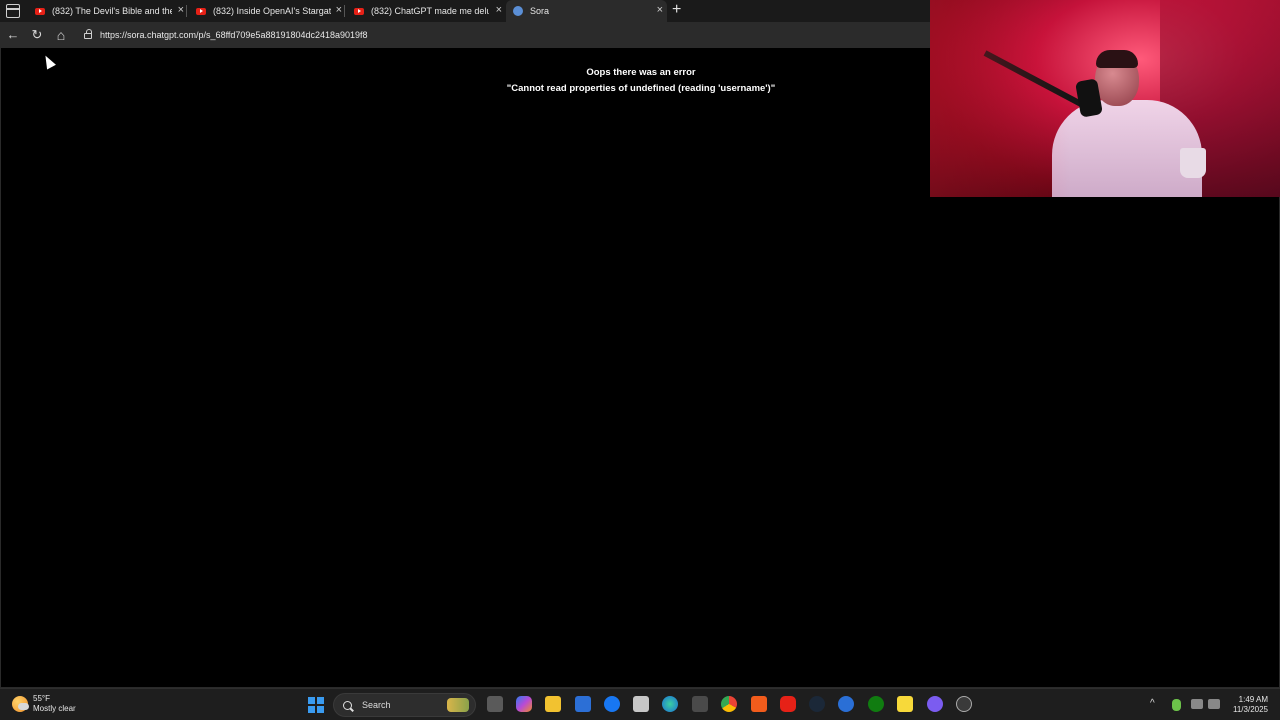 Image resolution: width=1280 pixels, height=720 pixels. I want to click on tab-actions-icon, so click(13, 11).